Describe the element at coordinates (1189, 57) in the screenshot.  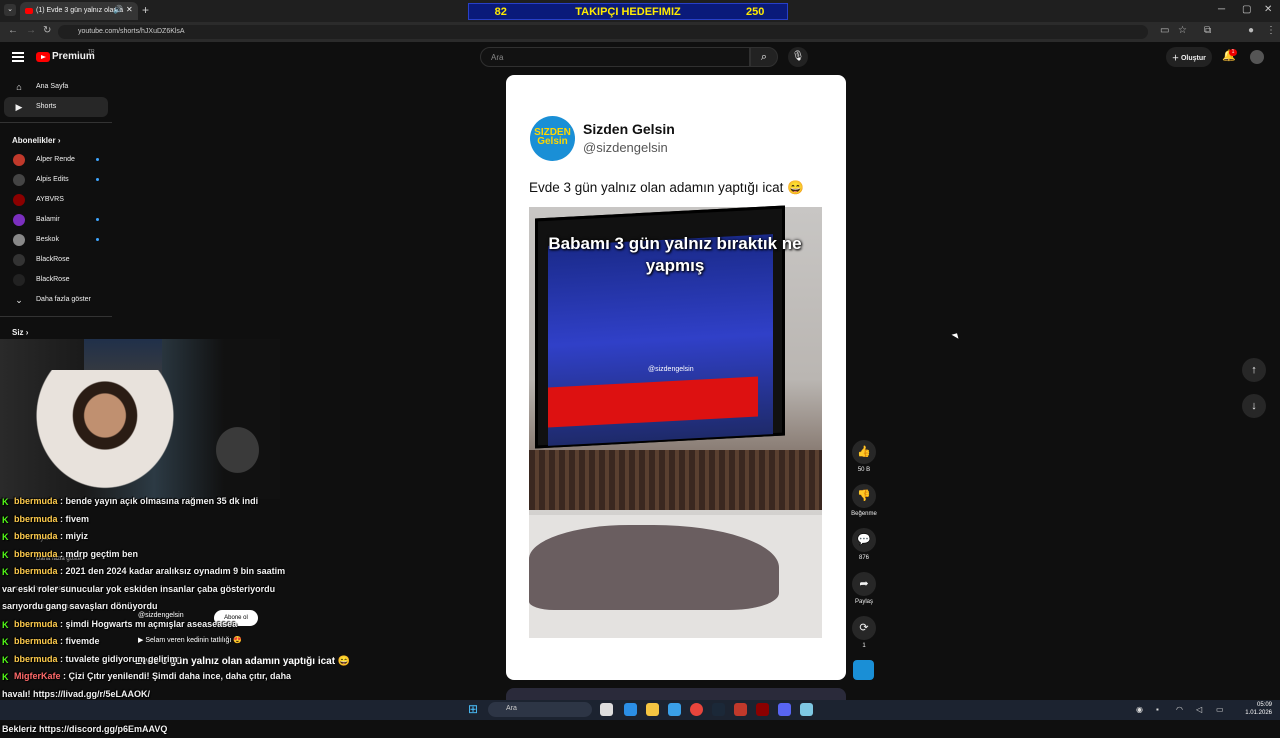
I see `create-button: ＋ Oluştur` at that location.